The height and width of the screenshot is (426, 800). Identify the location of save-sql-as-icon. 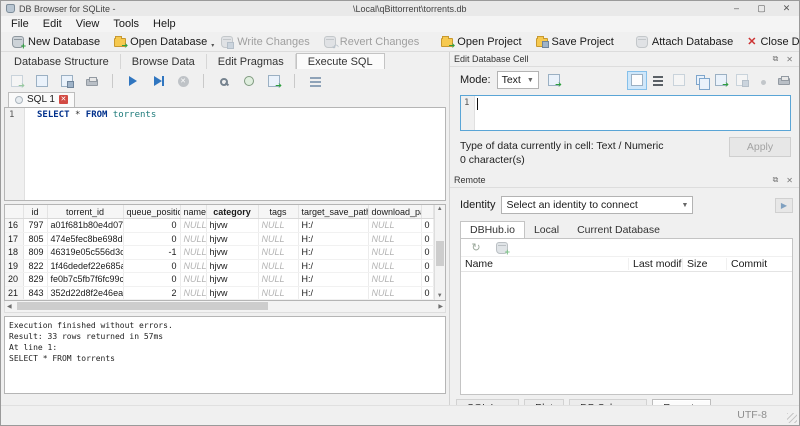
(67, 81).